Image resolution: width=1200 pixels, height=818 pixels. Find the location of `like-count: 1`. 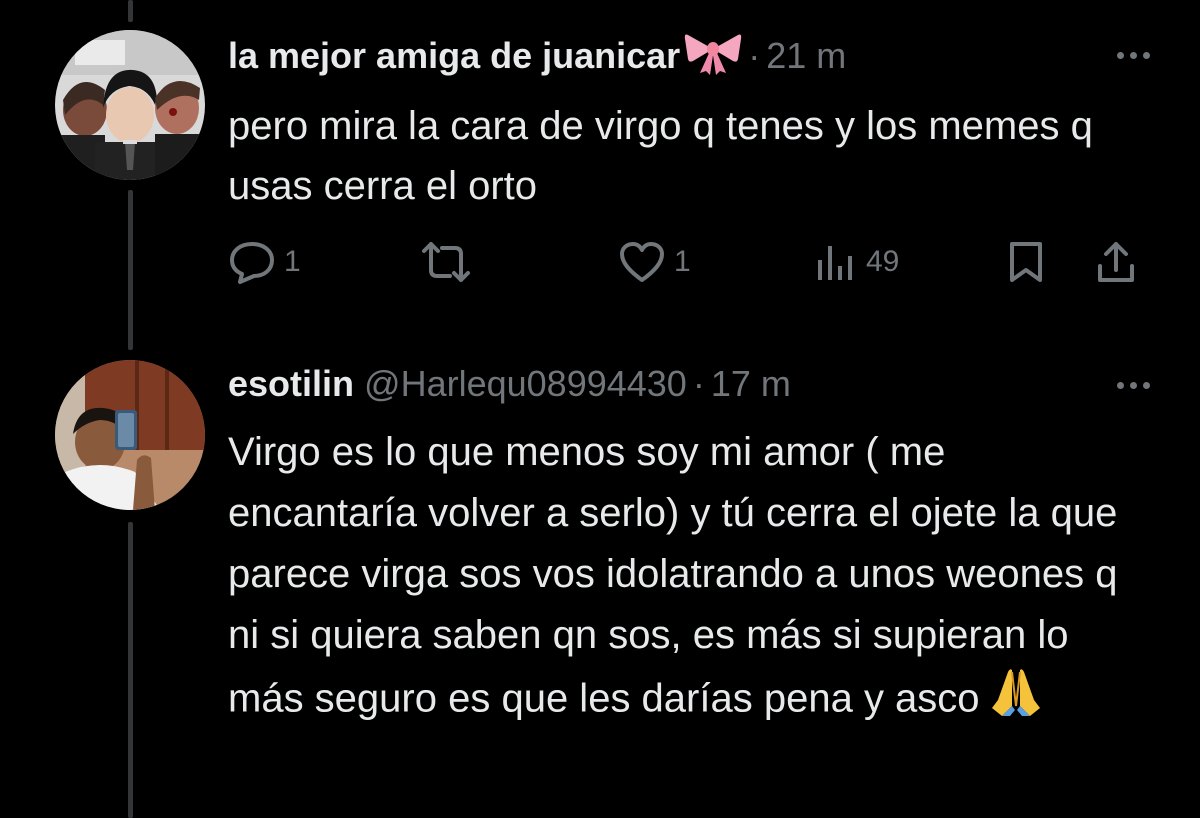

like-count: 1 is located at coordinates (682, 261).